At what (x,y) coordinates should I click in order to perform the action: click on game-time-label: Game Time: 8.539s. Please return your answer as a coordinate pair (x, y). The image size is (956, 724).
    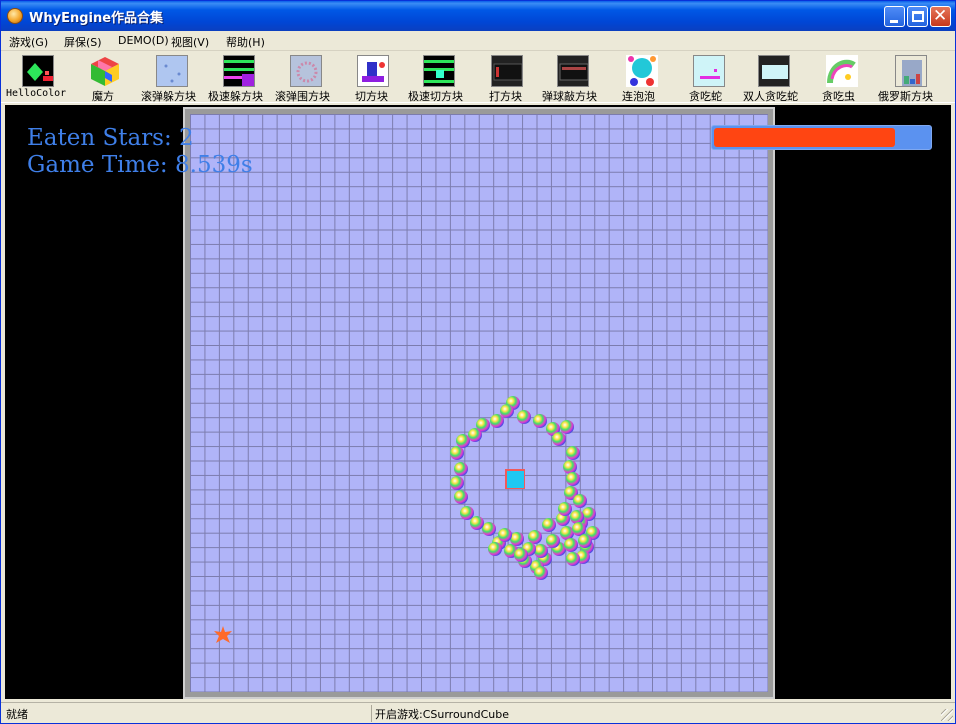
    Looking at the image, I should click on (140, 165).